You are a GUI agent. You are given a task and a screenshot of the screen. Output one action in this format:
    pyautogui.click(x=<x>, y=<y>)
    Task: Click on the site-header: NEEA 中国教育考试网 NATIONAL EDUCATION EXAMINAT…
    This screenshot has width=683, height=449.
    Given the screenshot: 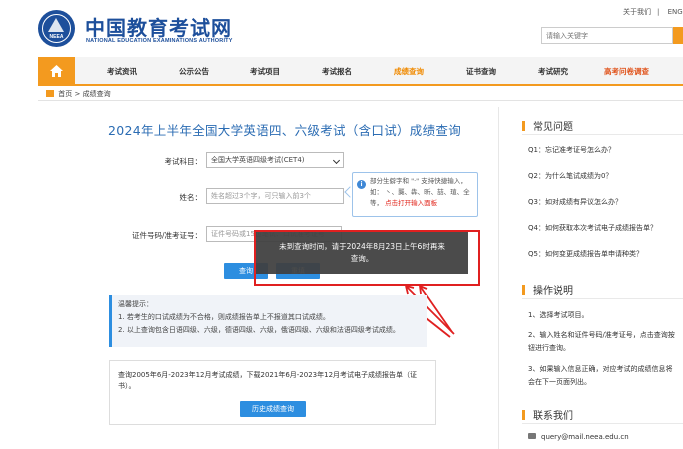 What is the action you would take?
    pyautogui.click(x=341, y=28)
    